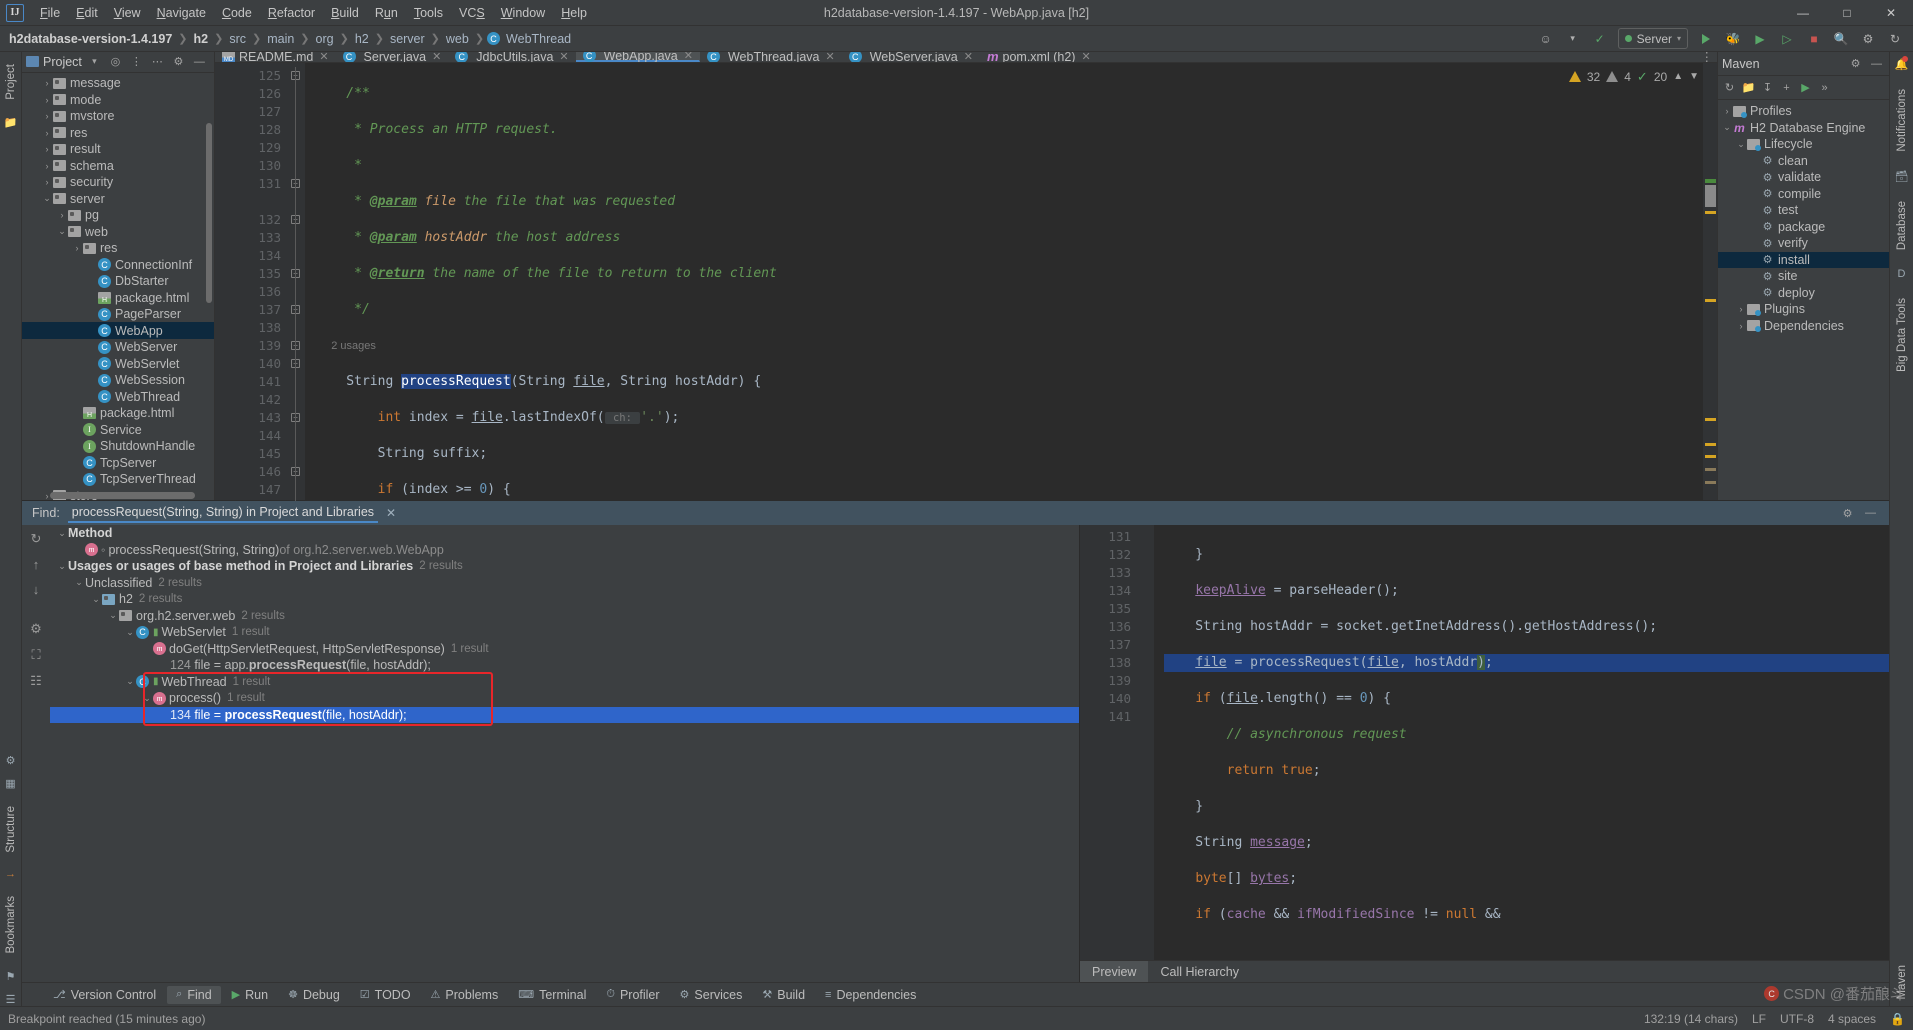 The height and width of the screenshot is (1030, 1913). What do you see at coordinates (1803, 13) in the screenshot?
I see `minimize-button: —` at bounding box center [1803, 13].